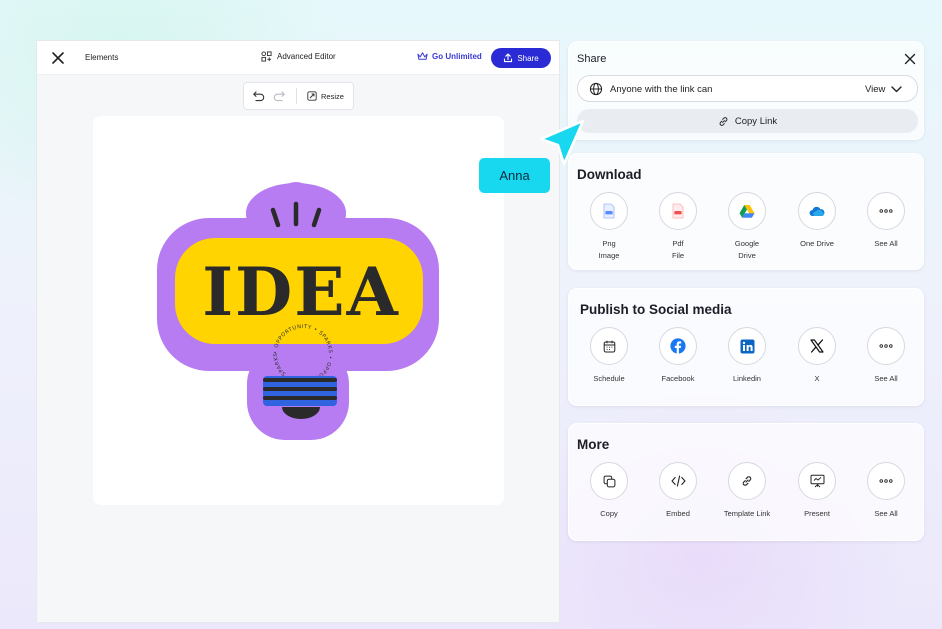  Describe the element at coordinates (910, 59) in the screenshot. I see `close-share-icon` at that location.